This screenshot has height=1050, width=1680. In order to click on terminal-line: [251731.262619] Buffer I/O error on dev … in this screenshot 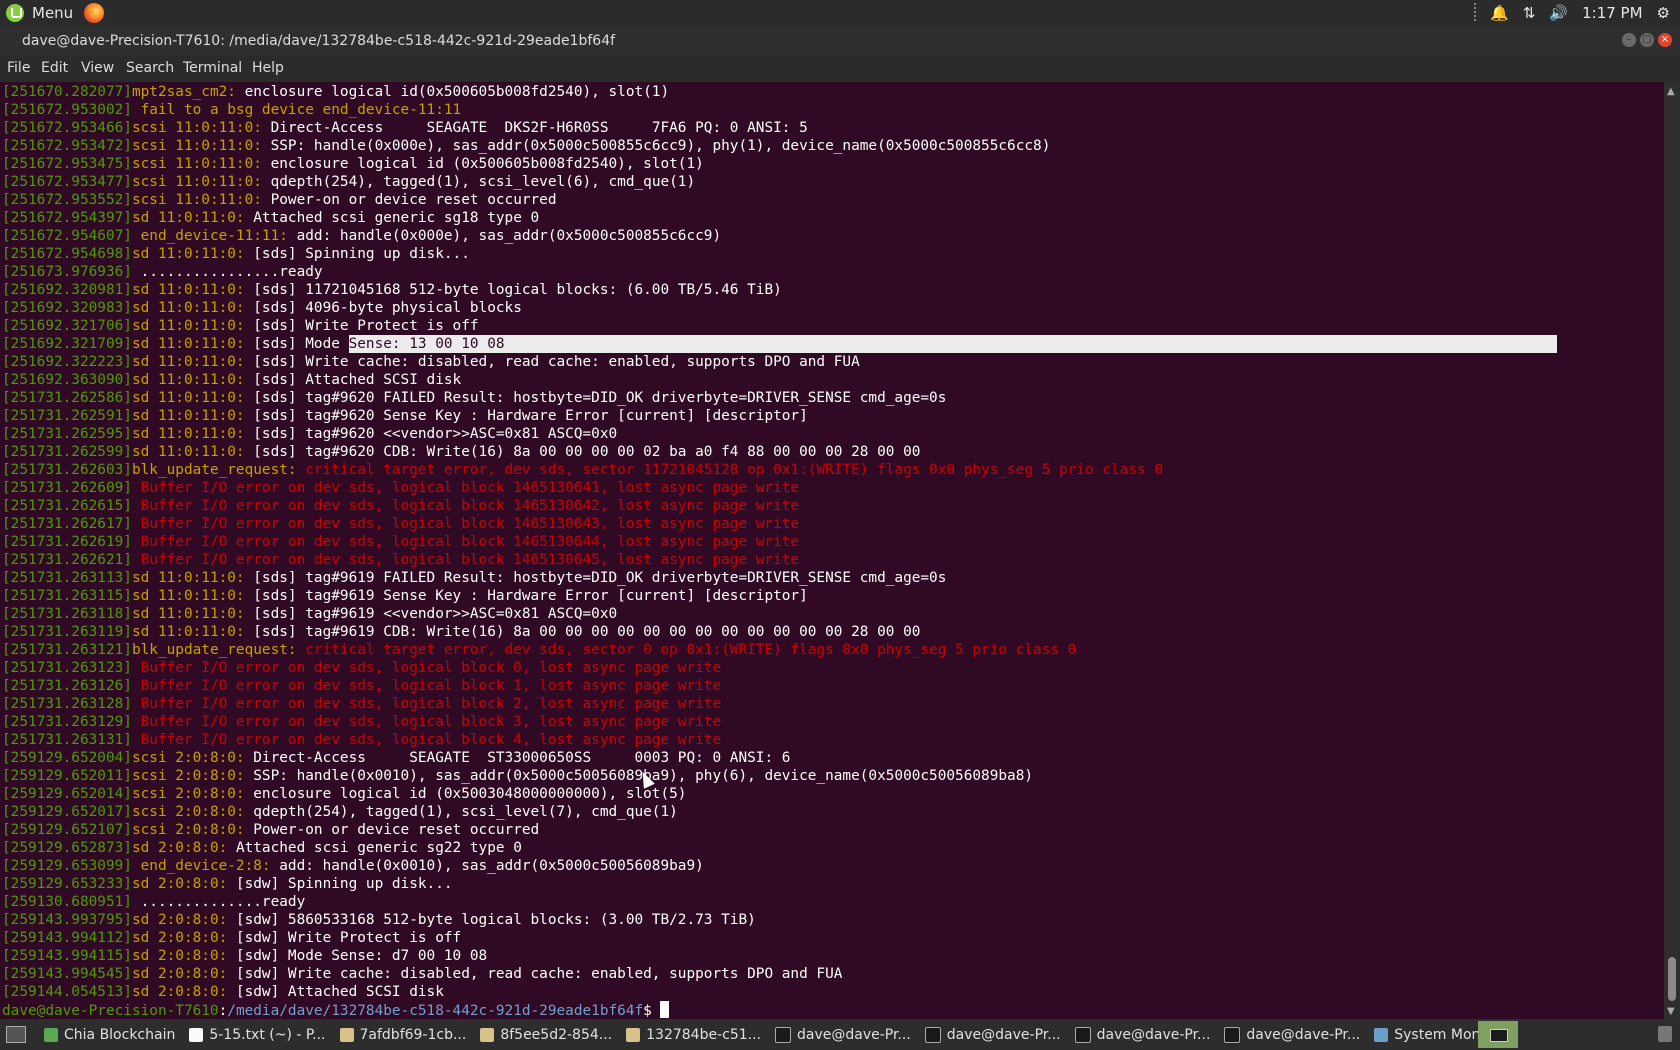, I will do `click(833, 542)`.